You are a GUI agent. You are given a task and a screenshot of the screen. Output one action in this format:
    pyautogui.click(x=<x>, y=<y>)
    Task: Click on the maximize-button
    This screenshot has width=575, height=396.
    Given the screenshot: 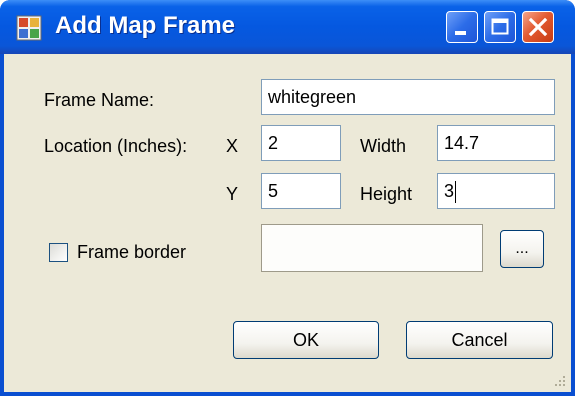 What is the action you would take?
    pyautogui.click(x=500, y=27)
    